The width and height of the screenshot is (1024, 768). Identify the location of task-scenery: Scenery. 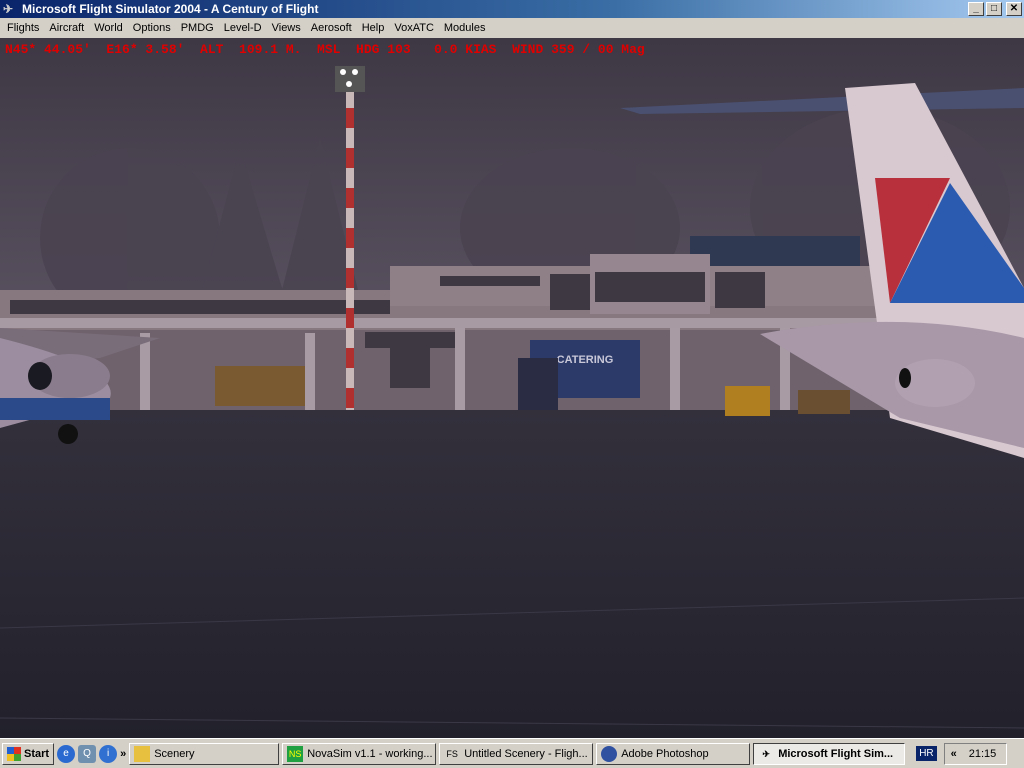
(204, 753).